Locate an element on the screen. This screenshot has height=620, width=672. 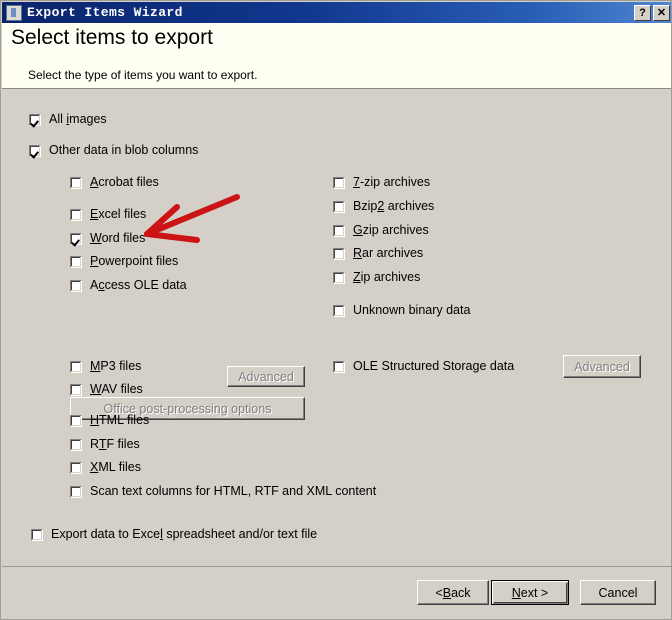
checkbox-wav-files: WAV files is located at coordinates (106, 389).